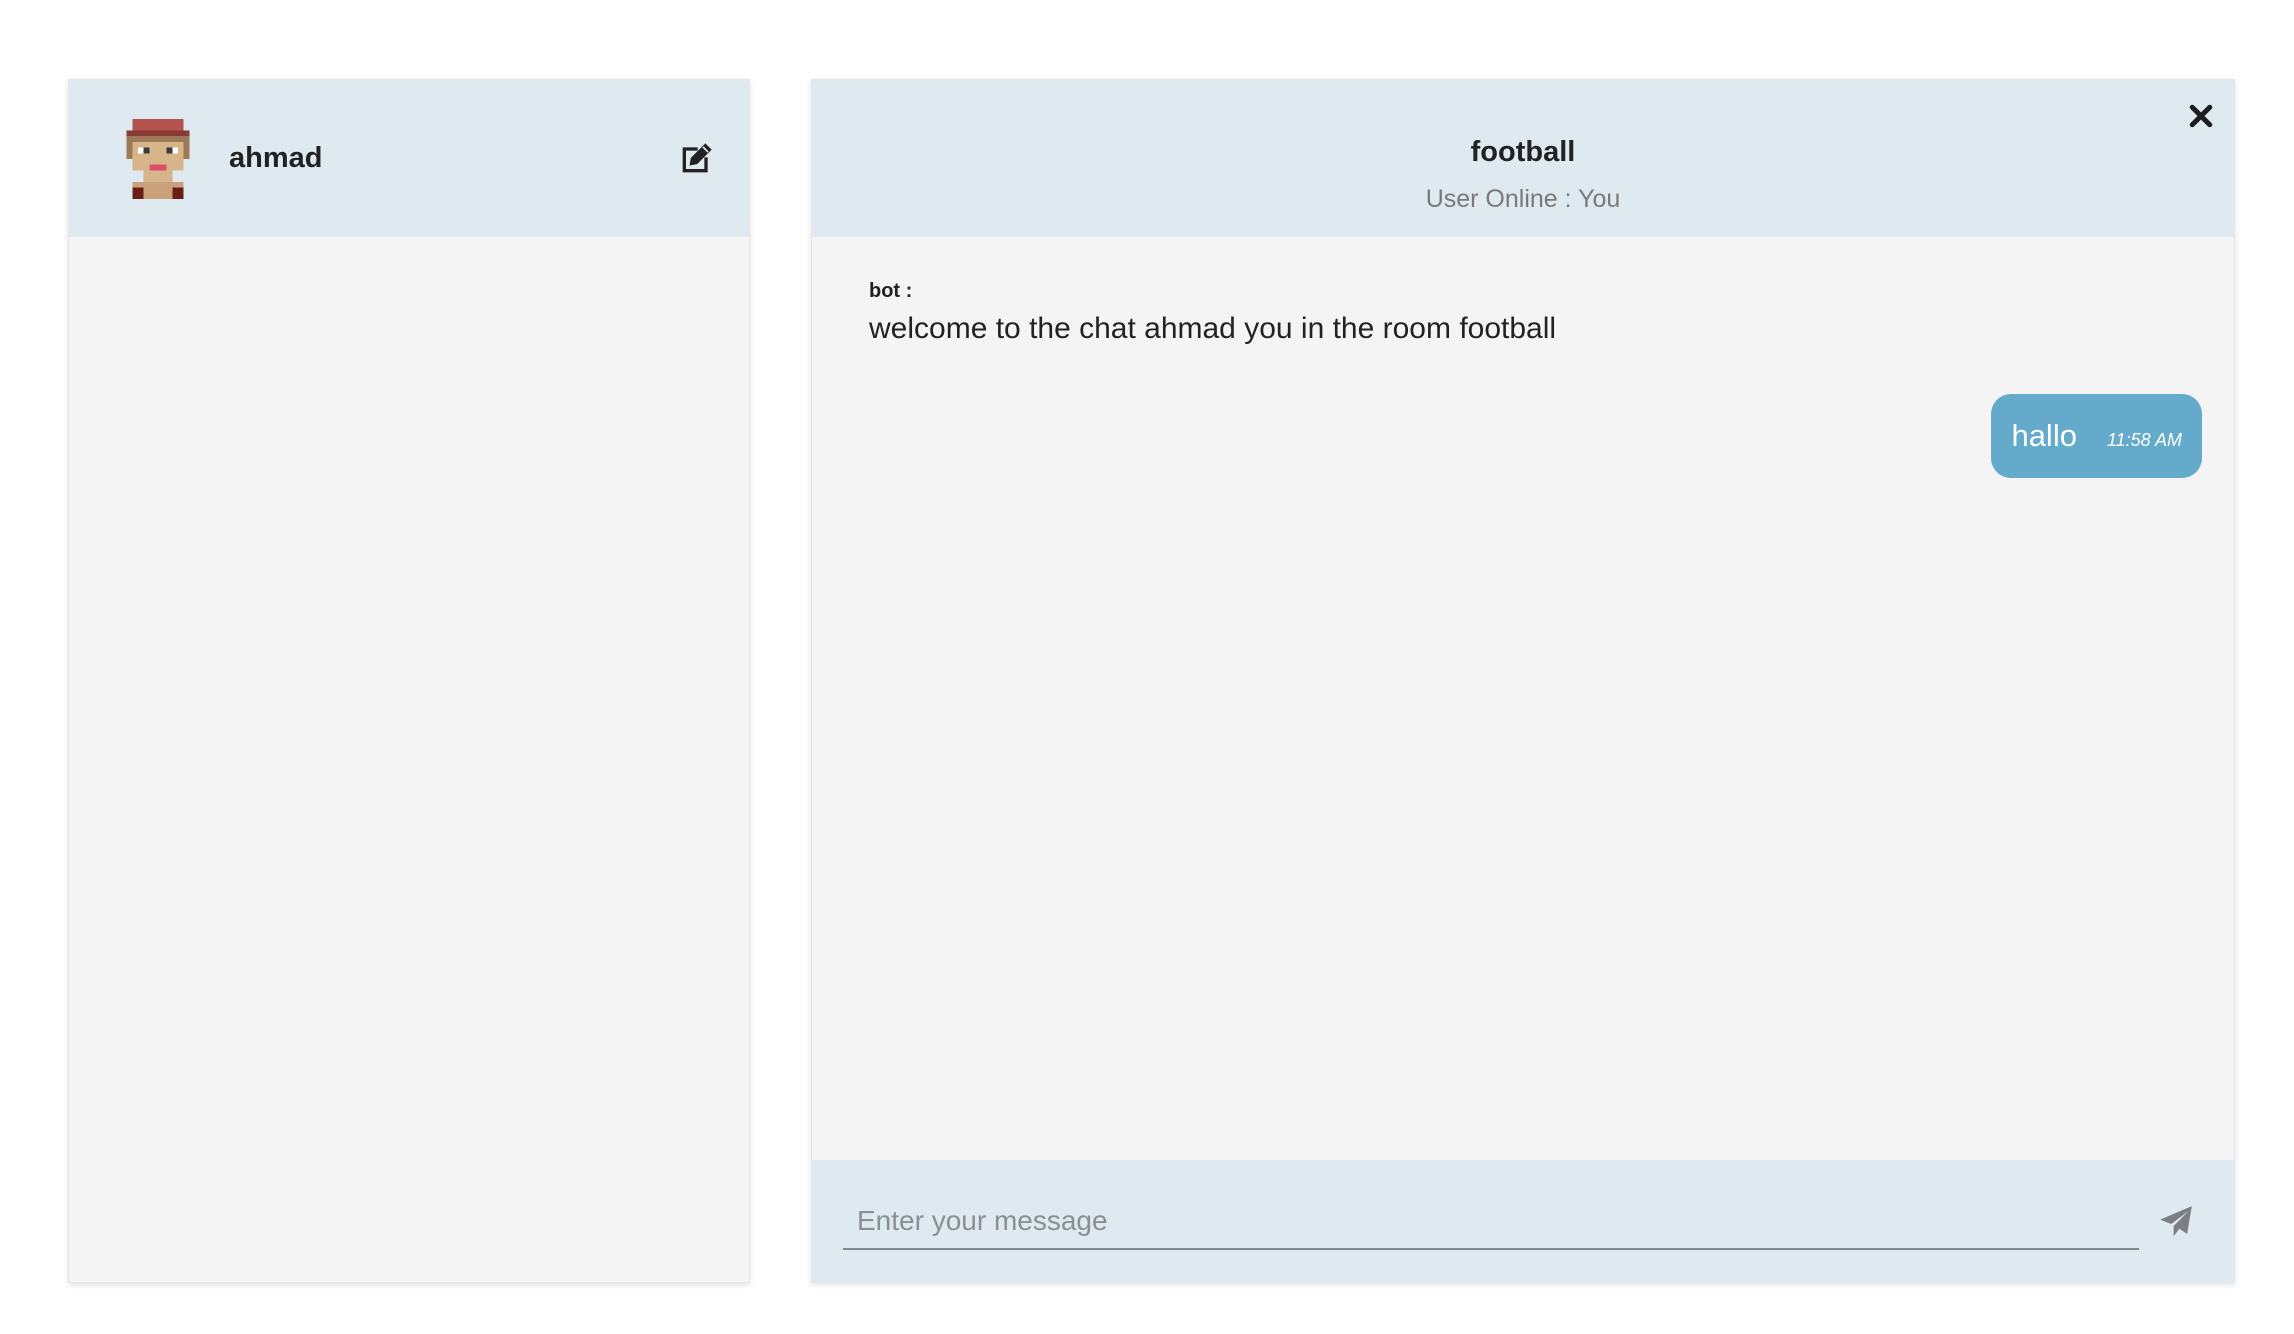 This screenshot has width=2294, height=1334. I want to click on send-icon, so click(2177, 1223).